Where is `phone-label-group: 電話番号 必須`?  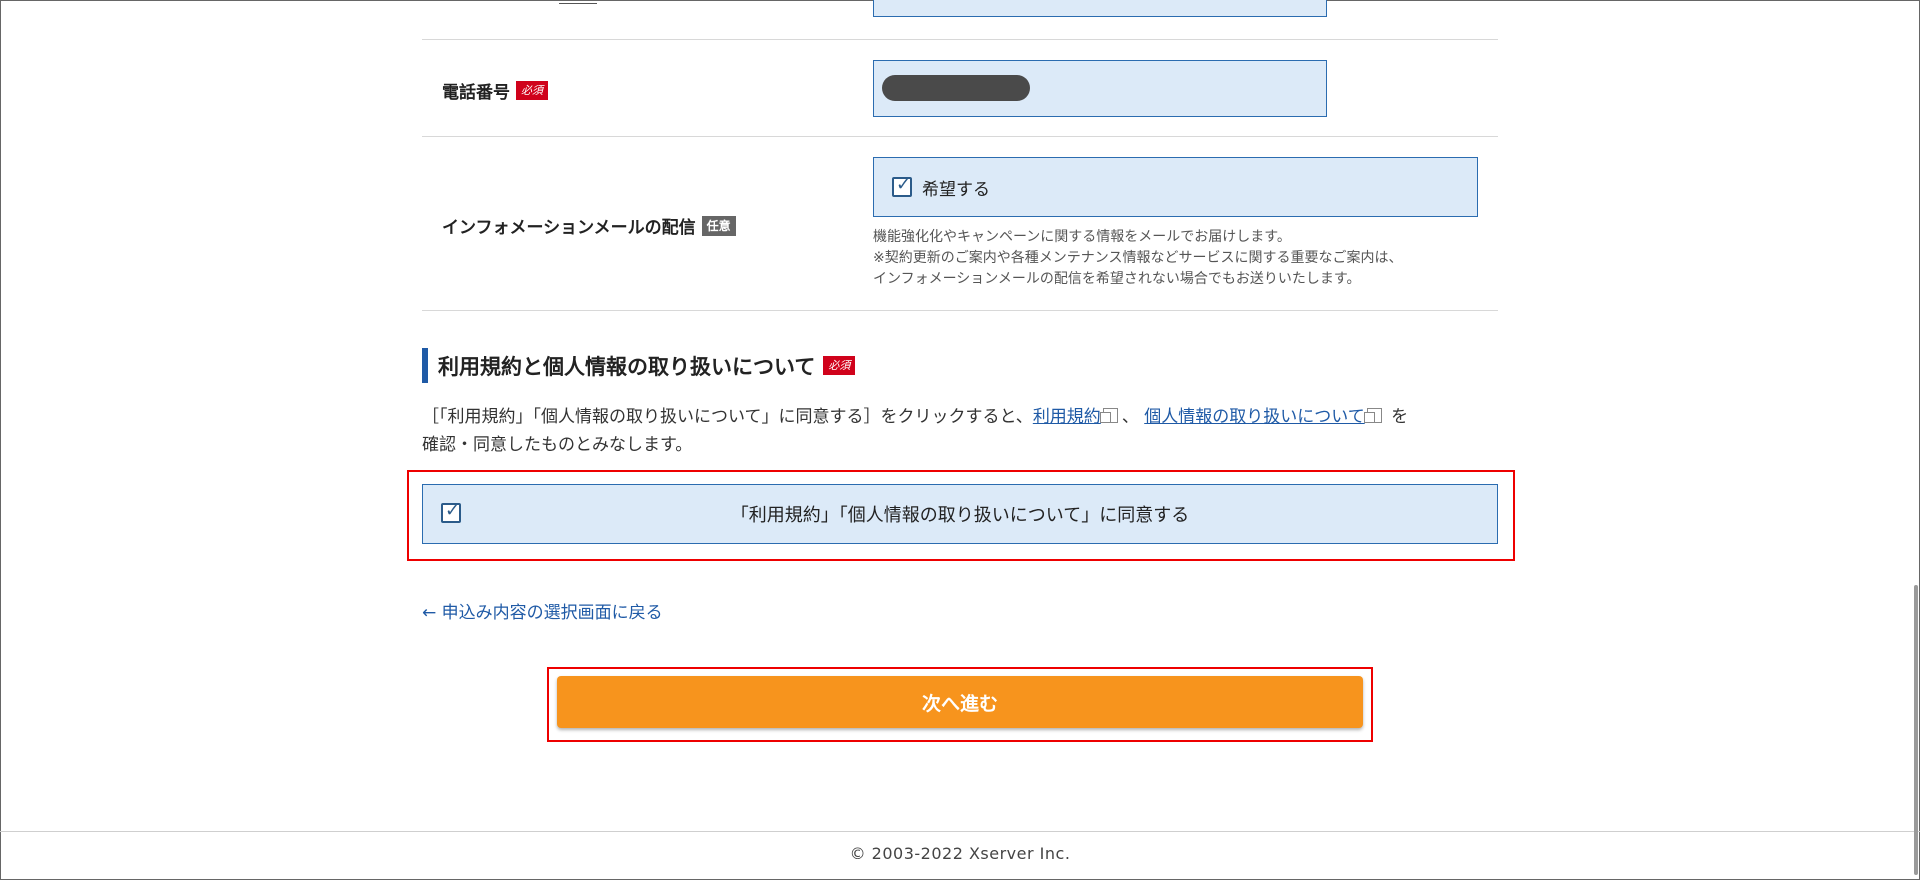
phone-label-group: 電話番号 必須 is located at coordinates (495, 90).